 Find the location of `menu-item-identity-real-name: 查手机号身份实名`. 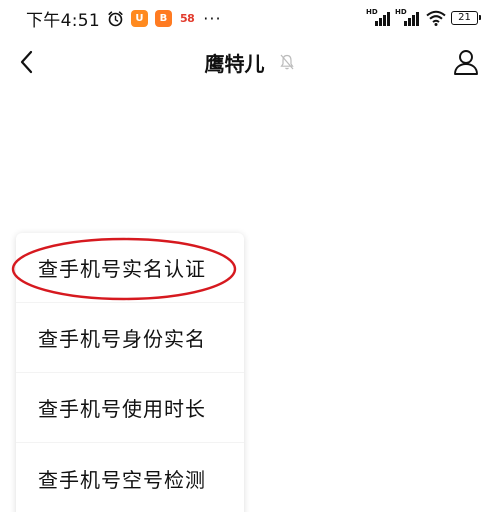

menu-item-identity-real-name: 查手机号身份实名 is located at coordinates (130, 338).